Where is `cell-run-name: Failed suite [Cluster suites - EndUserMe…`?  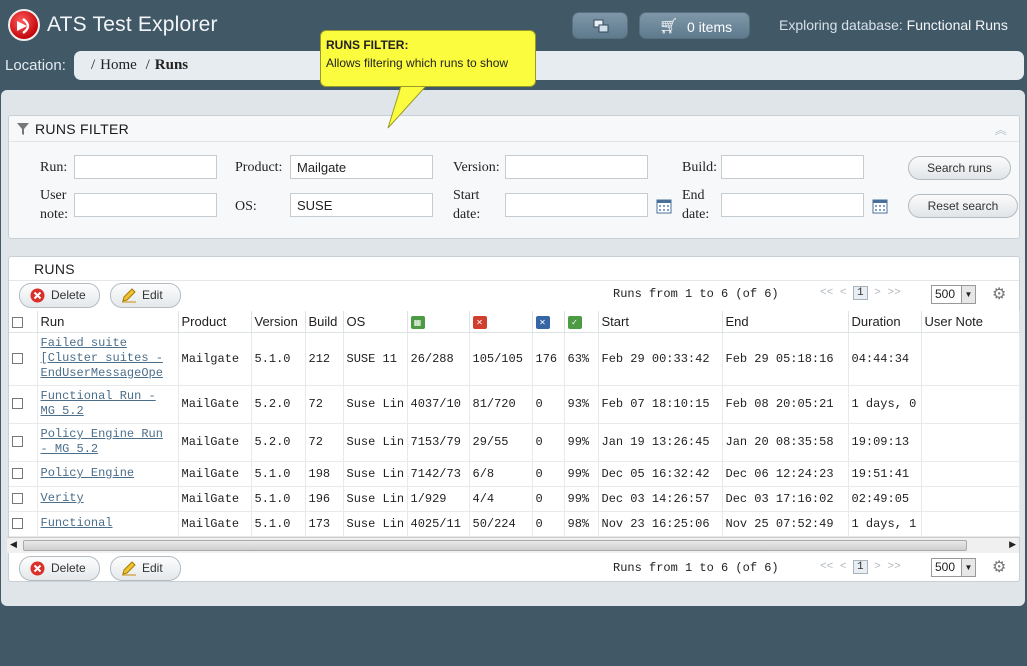 cell-run-name: Failed suite [Cluster suites - EndUserMe… is located at coordinates (108, 359).